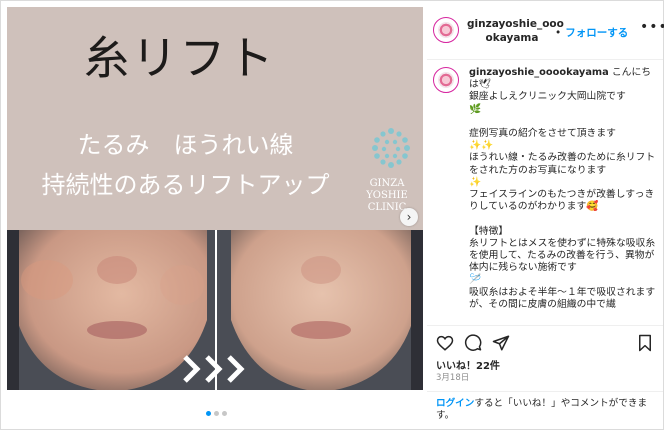 The height and width of the screenshot is (430, 664). What do you see at coordinates (215, 405) in the screenshot?
I see `carousel-indicator` at bounding box center [215, 405].